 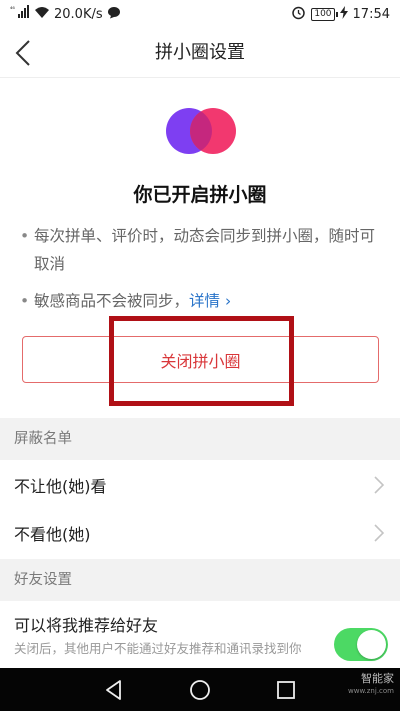 I want to click on system-recent-apps-icon, so click(x=286, y=690).